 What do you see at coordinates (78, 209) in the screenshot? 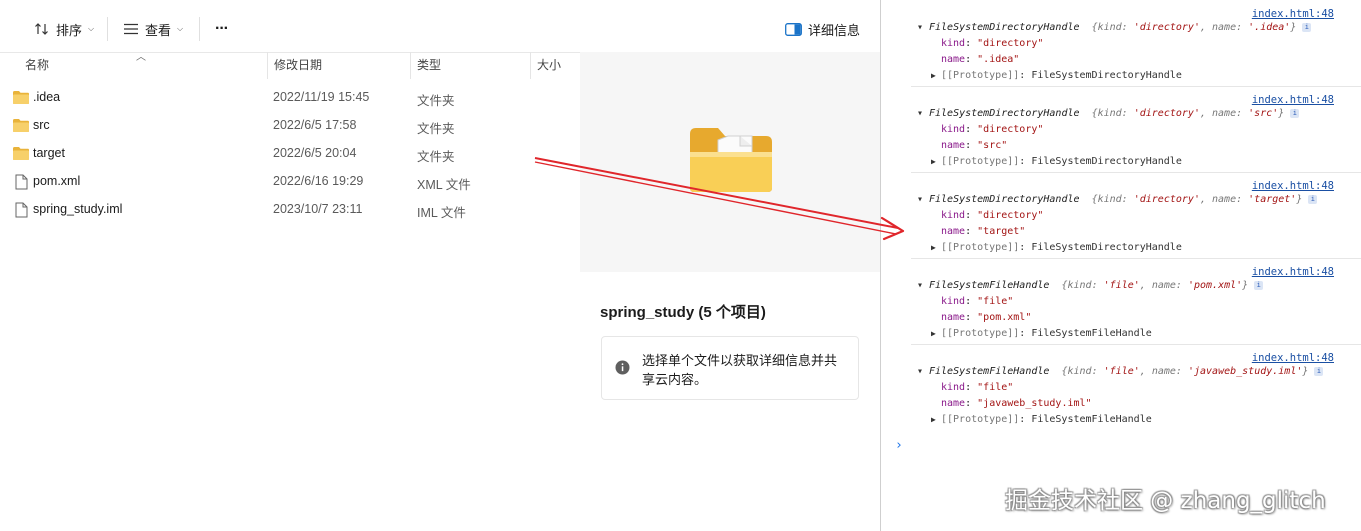
I see `file-name: spring_study.iml` at bounding box center [78, 209].